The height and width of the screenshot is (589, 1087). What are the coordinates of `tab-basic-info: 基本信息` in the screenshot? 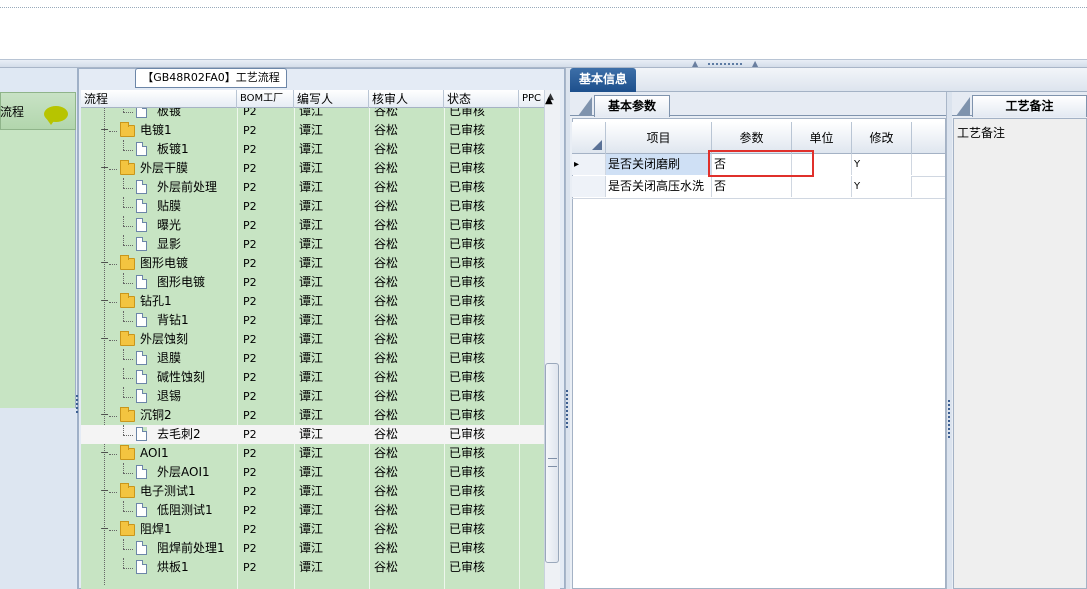 It's located at (603, 80).